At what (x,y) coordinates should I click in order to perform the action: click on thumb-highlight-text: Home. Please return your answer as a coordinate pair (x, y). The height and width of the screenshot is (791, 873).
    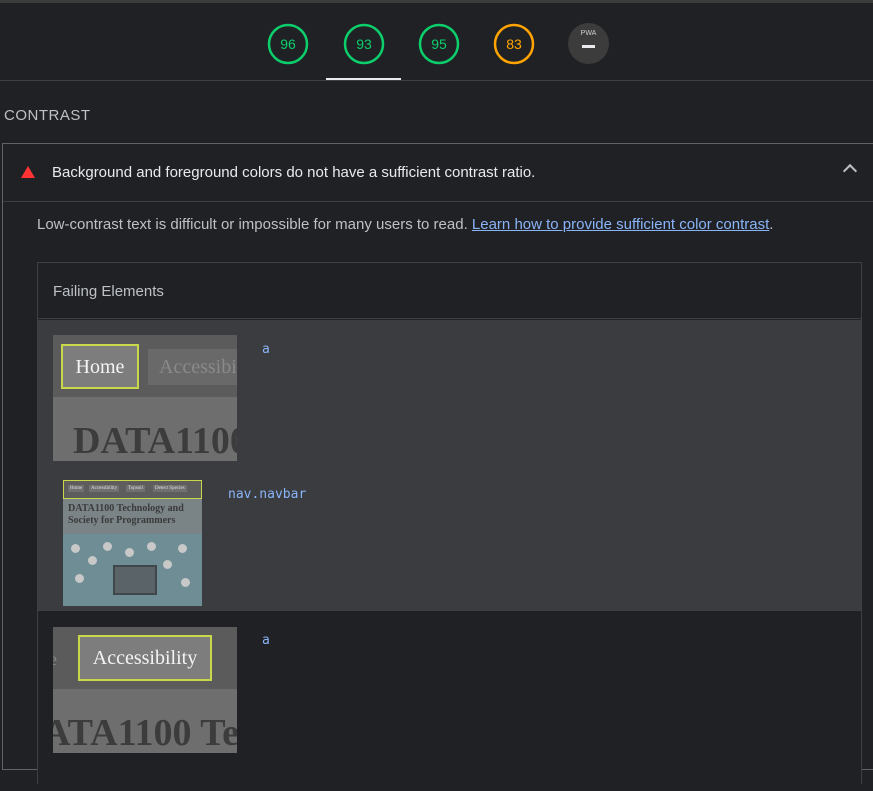
    Looking at the image, I should click on (100, 367).